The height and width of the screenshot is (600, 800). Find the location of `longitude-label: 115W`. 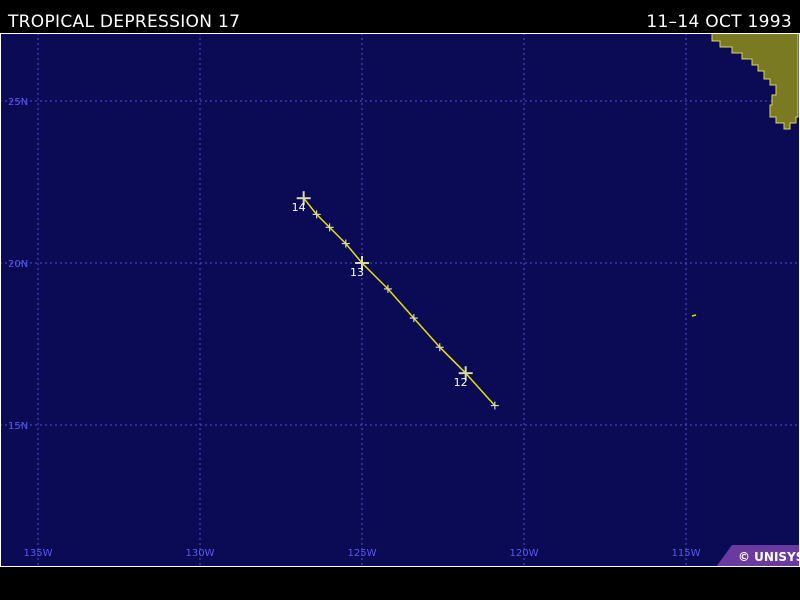

longitude-label: 115W is located at coordinates (686, 553).